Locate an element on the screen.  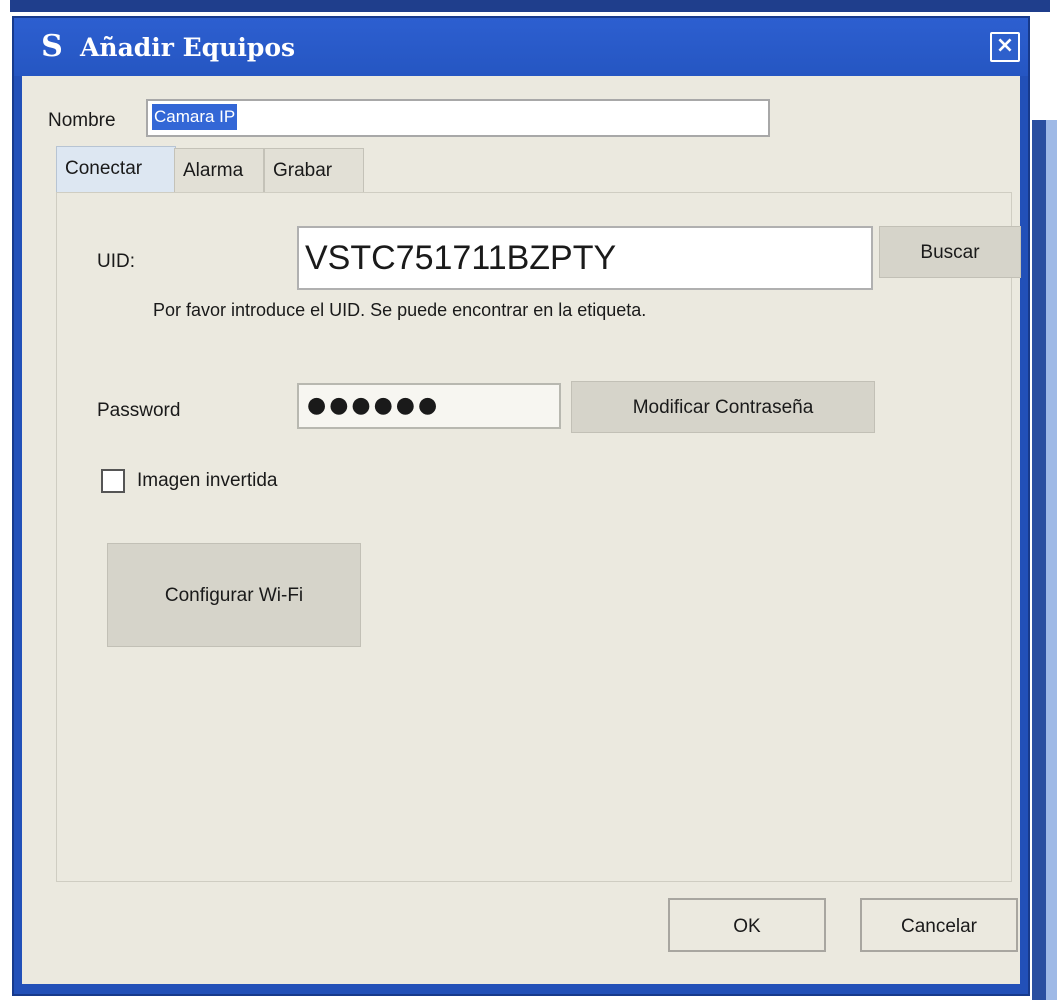
title-bar: S Añadir Equipos × is located at coordinates (521, 47).